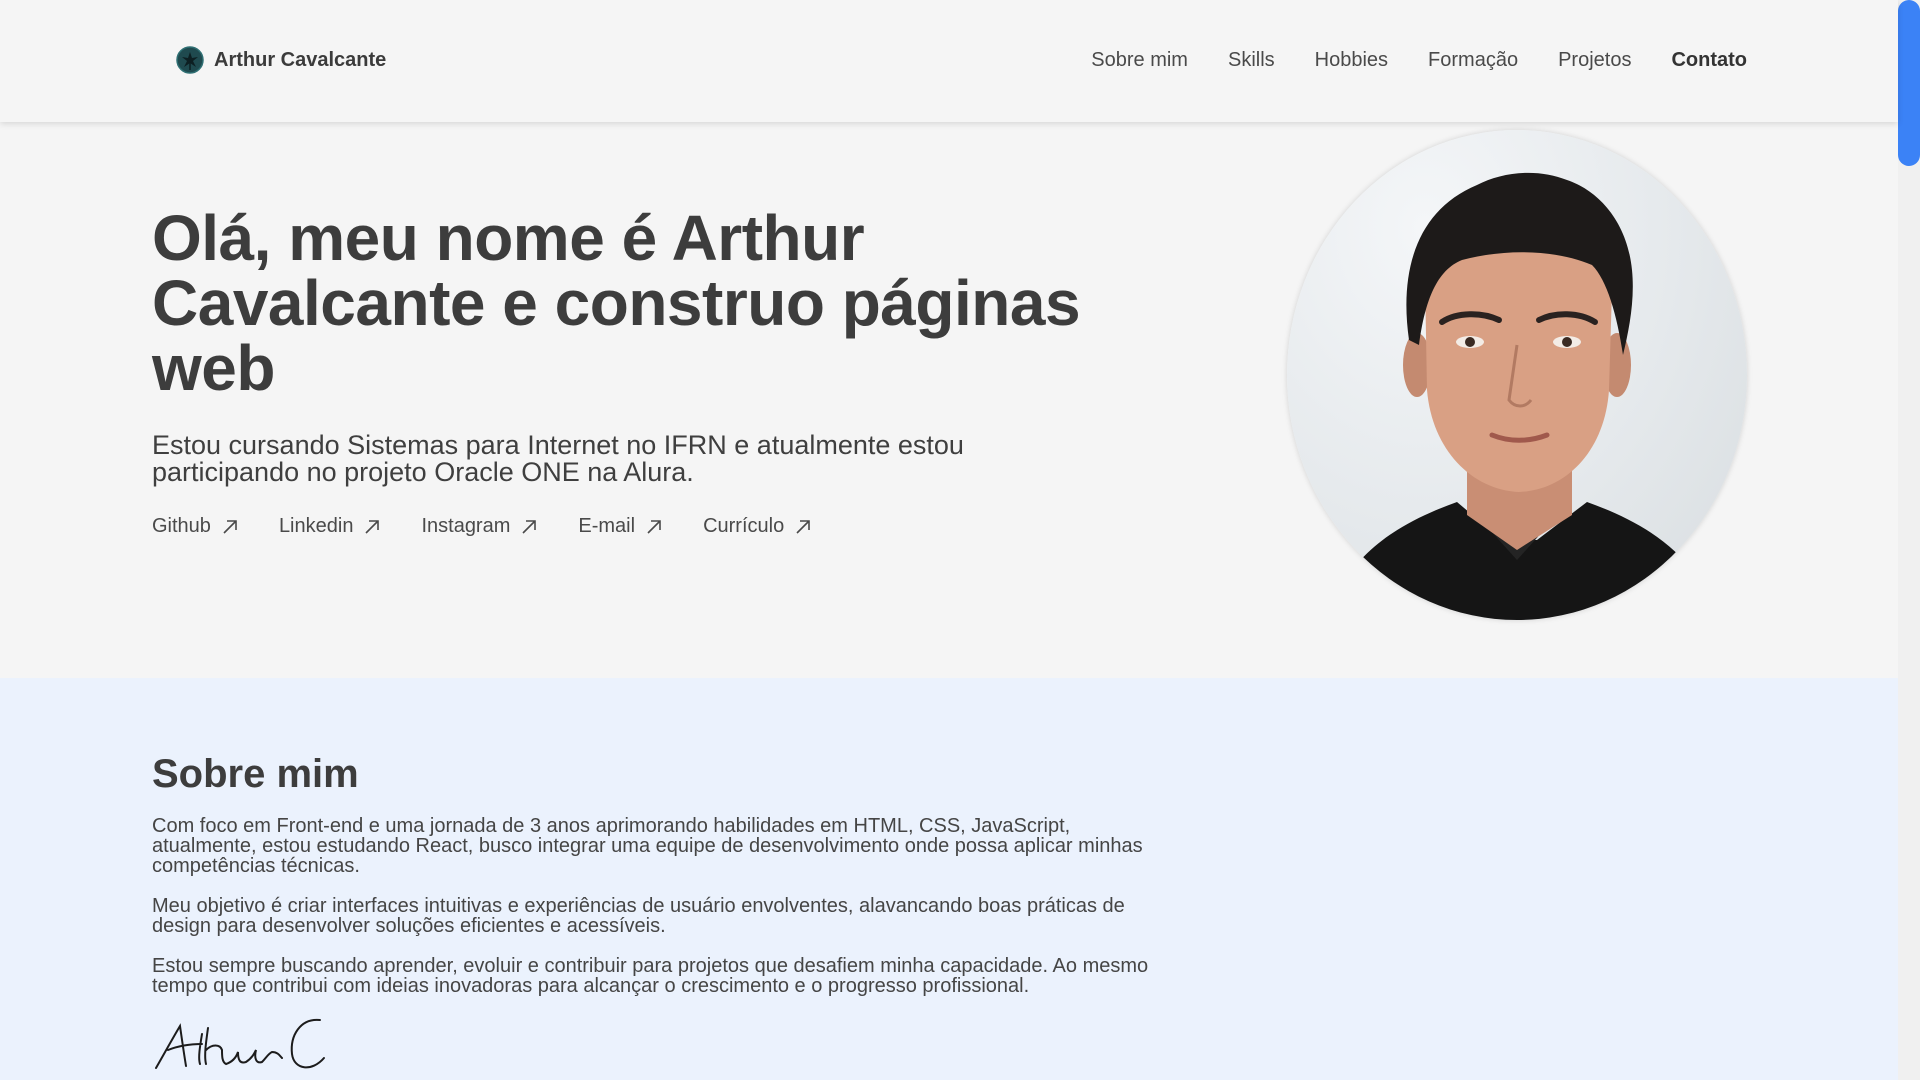 This screenshot has height=1080, width=1920. I want to click on nav-item-projetos: Projetos, so click(1594, 60).